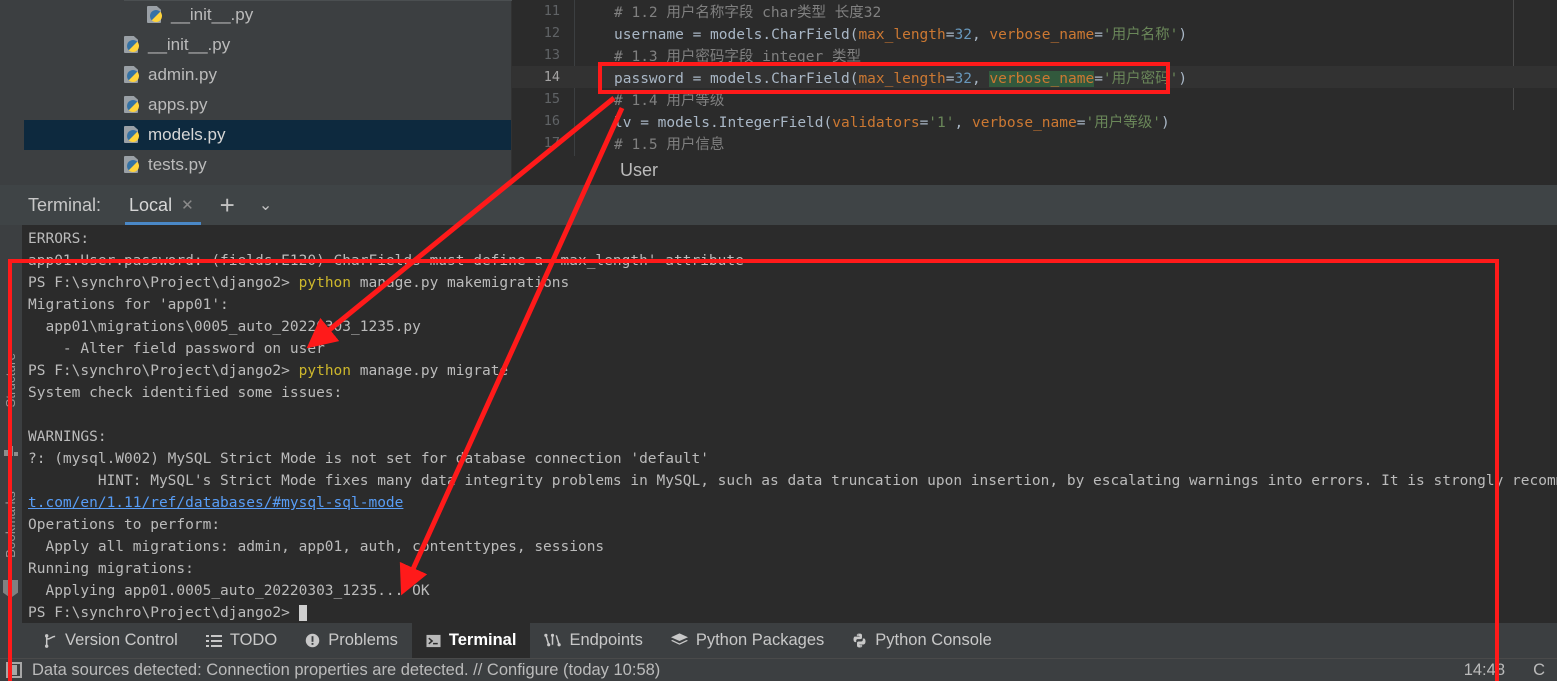  What do you see at coordinates (11, 424) in the screenshot?
I see `left-tool-rail: Structure Bookmarks` at bounding box center [11, 424].